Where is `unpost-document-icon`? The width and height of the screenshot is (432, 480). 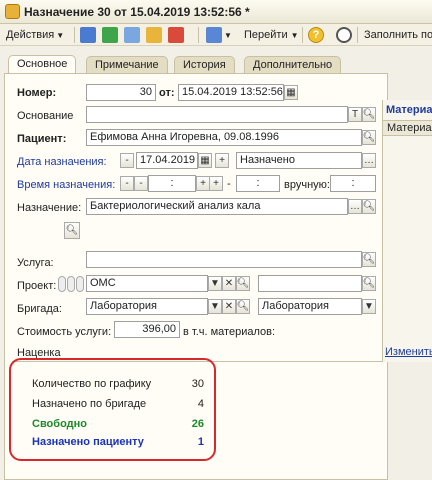 unpost-document-icon is located at coordinates (176, 35).